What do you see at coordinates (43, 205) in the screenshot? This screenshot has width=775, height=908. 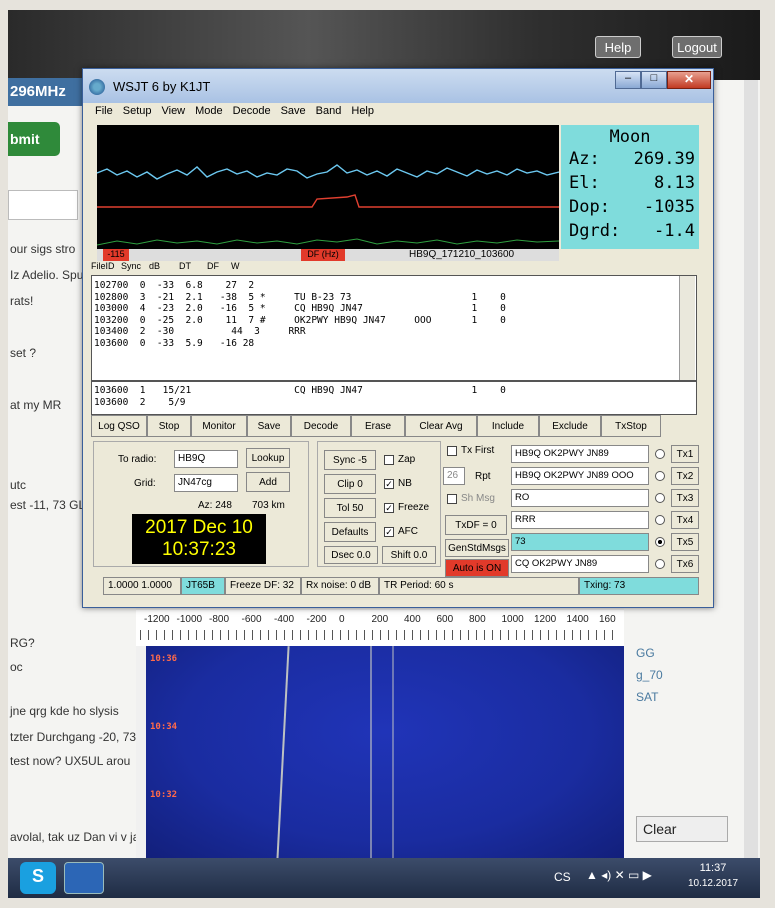 I see `chat-input-box` at bounding box center [43, 205].